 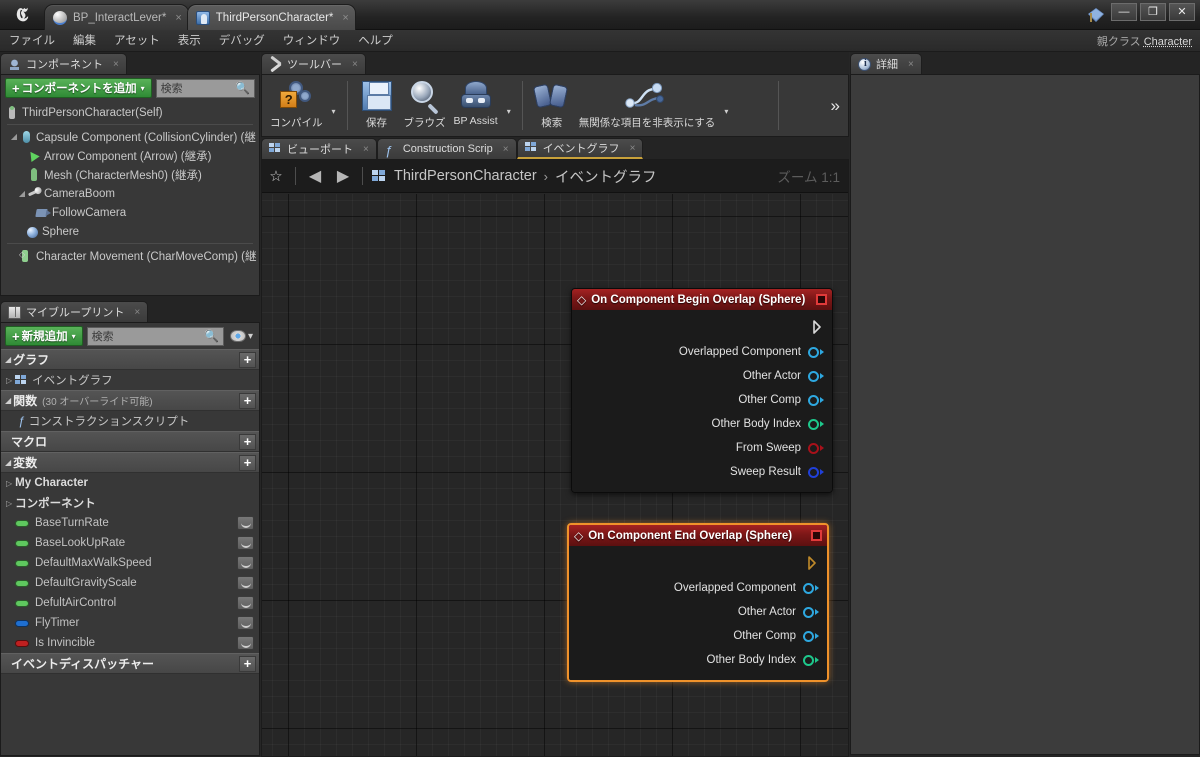 I want to click on node-header: ◇ On Component Begin Overlap (Sphere), so click(x=702, y=299).